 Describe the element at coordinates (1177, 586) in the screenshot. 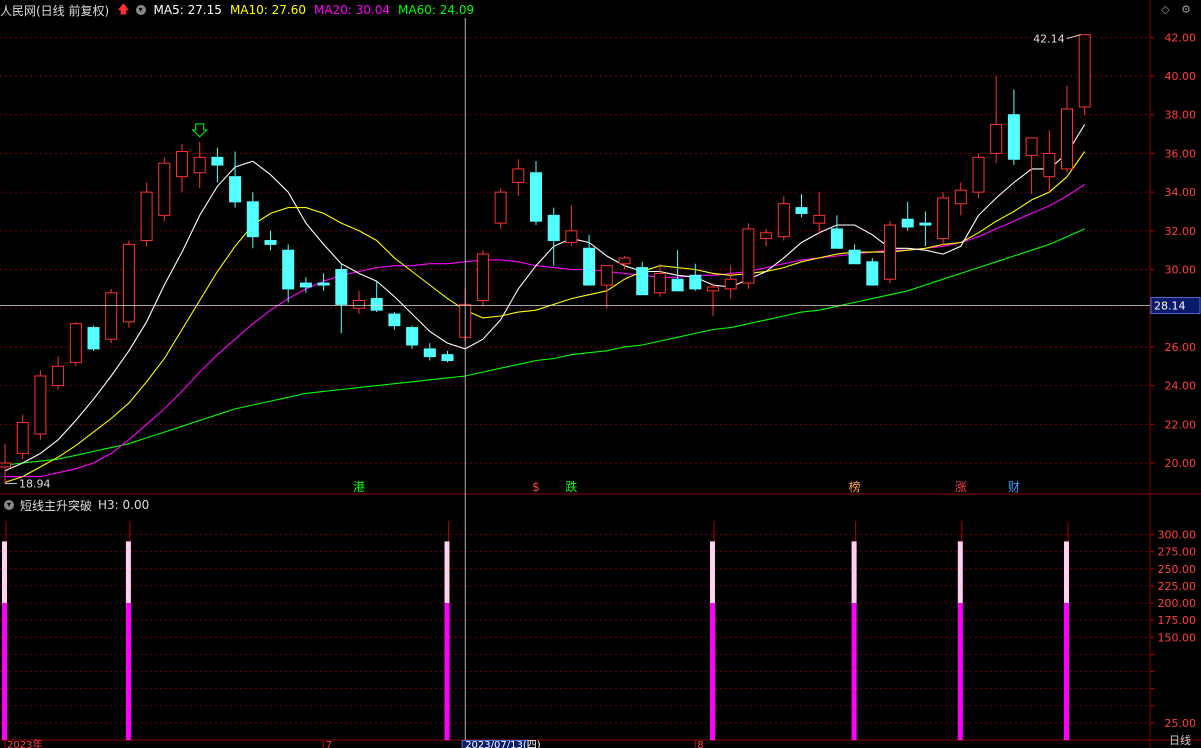

I see `indicator-y-tick-label: 225.00` at that location.